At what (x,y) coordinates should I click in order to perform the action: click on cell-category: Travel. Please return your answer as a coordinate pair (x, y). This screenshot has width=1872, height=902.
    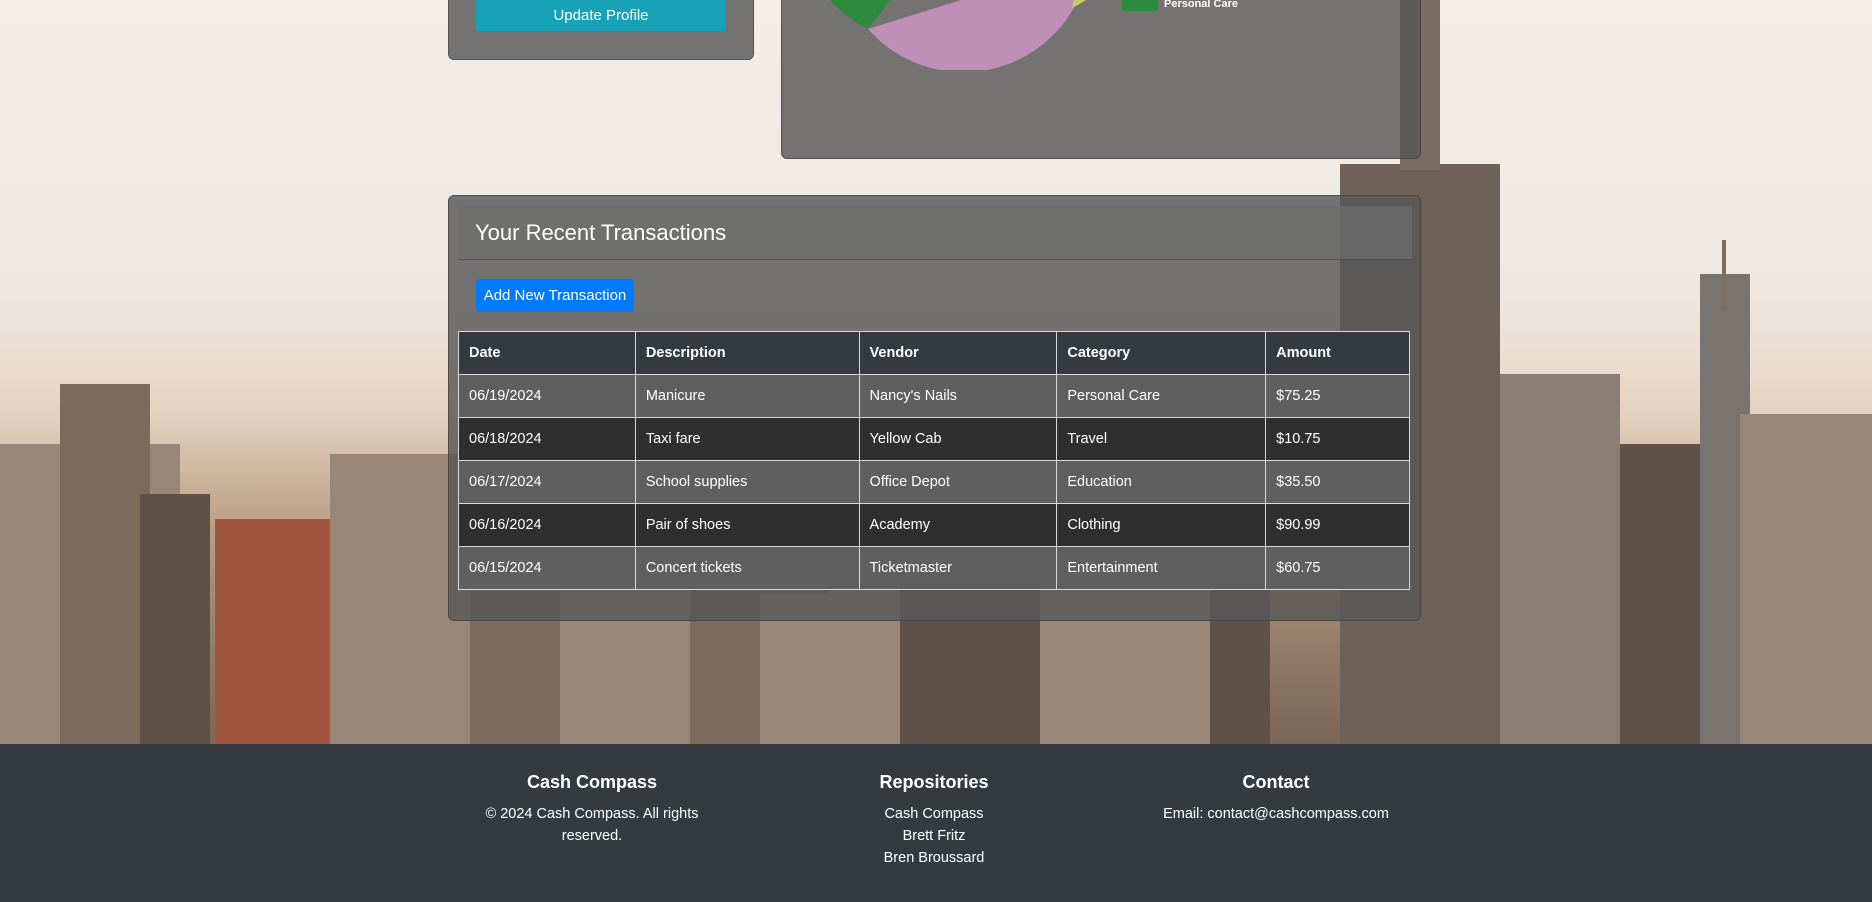
    Looking at the image, I should click on (1161, 439).